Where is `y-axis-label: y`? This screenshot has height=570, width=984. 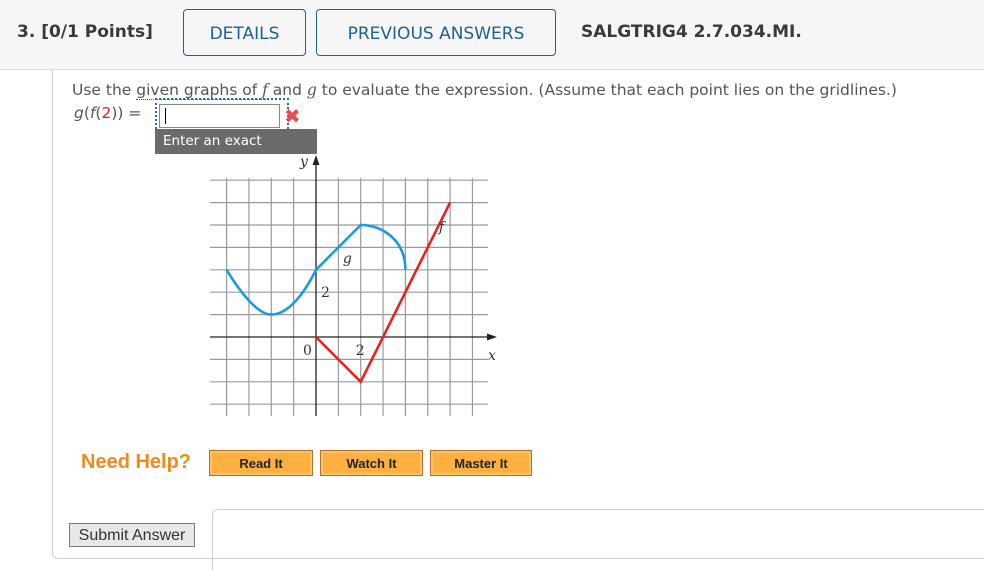
y-axis-label: y is located at coordinates (304, 162).